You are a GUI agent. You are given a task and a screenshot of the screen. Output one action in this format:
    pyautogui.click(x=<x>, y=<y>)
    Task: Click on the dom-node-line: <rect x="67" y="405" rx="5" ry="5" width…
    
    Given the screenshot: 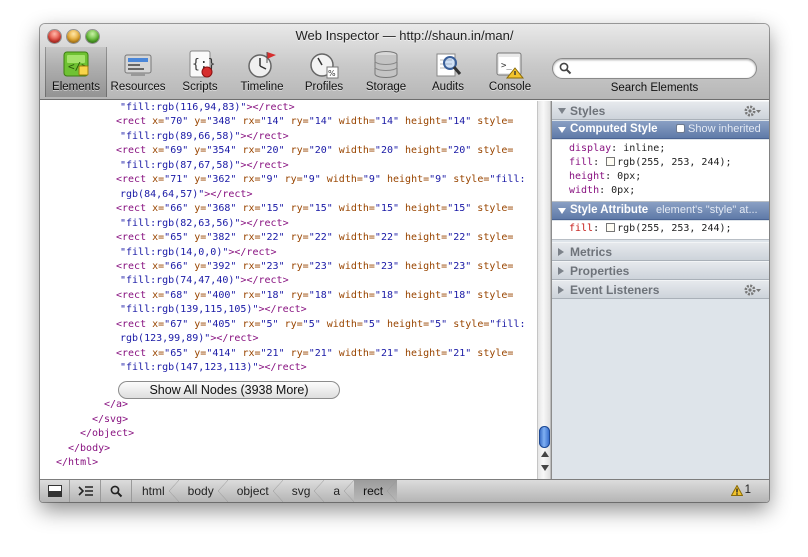 What is the action you would take?
    pyautogui.click(x=320, y=325)
    